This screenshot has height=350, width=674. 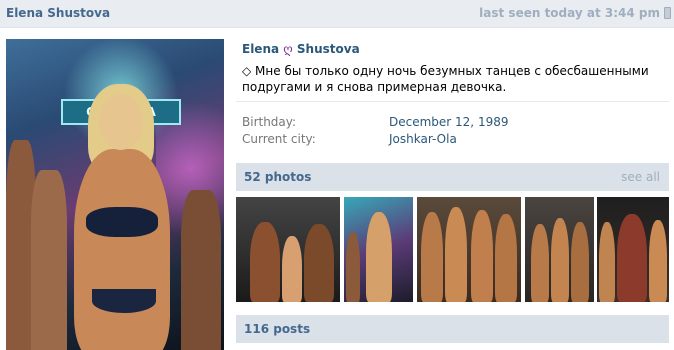 I want to click on avatar-body, so click(x=122, y=249).